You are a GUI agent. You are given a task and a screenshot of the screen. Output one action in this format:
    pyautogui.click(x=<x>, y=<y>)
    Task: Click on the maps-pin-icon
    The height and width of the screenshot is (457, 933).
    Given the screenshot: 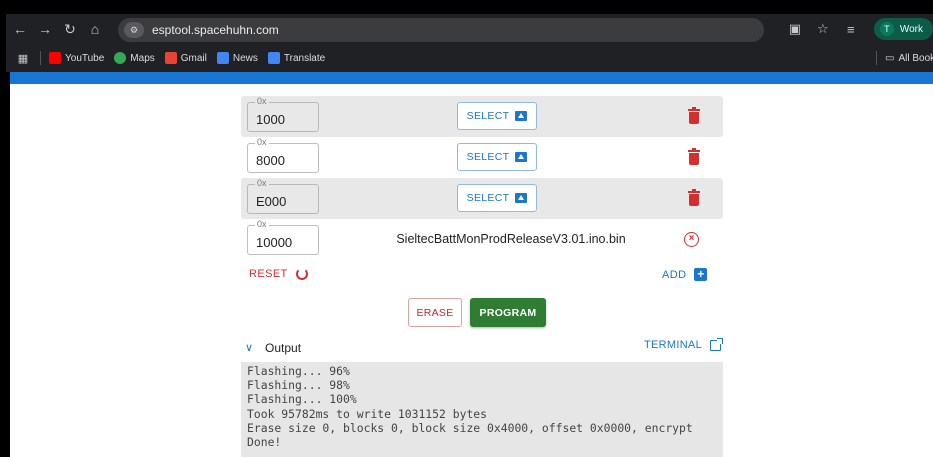 What is the action you would take?
    pyautogui.click(x=120, y=58)
    